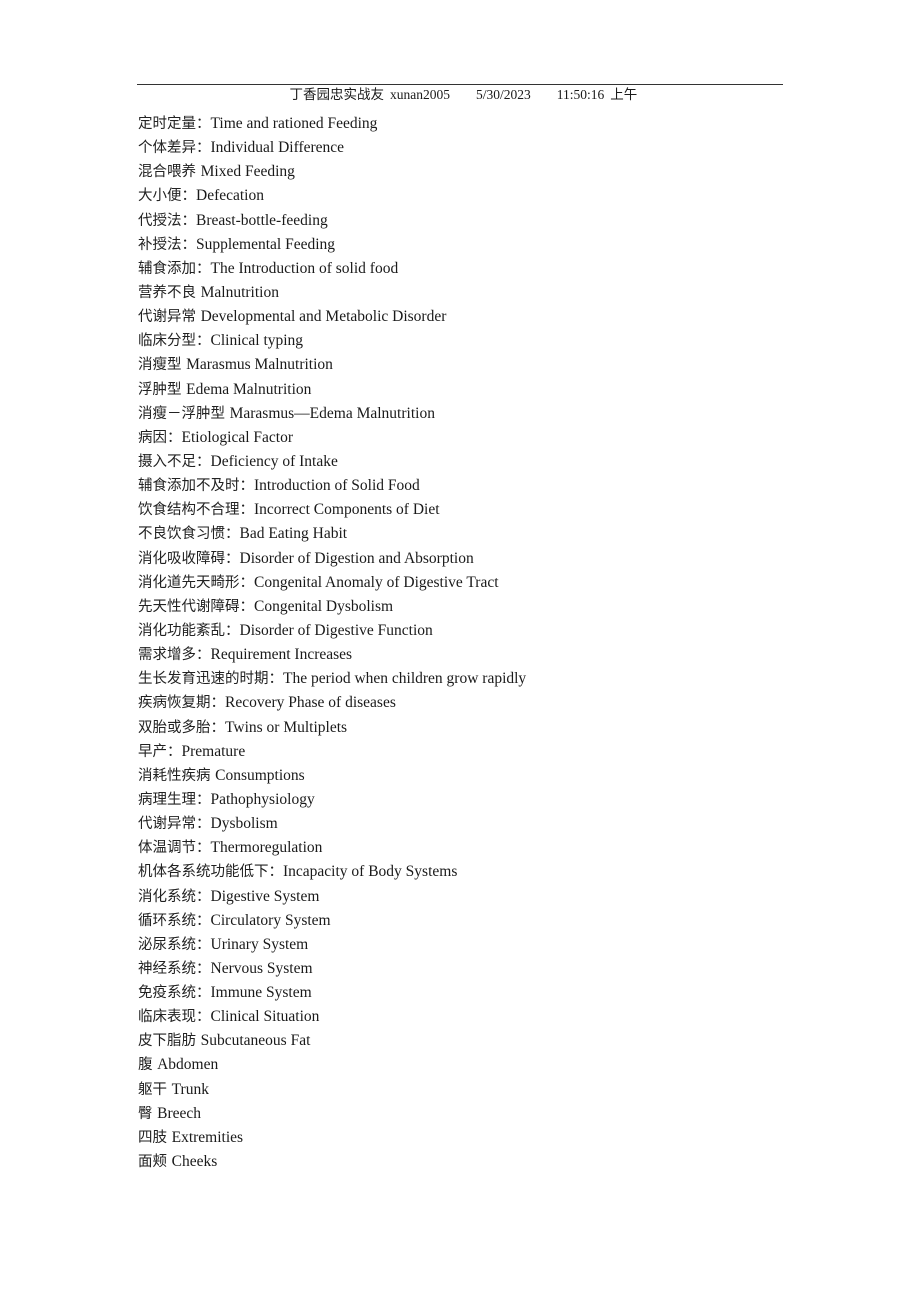 The image size is (920, 1302). Describe the element at coordinates (458, 486) in the screenshot. I see `glossary-entry: 辅食添加不及时：Introduction of Solid Food` at that location.